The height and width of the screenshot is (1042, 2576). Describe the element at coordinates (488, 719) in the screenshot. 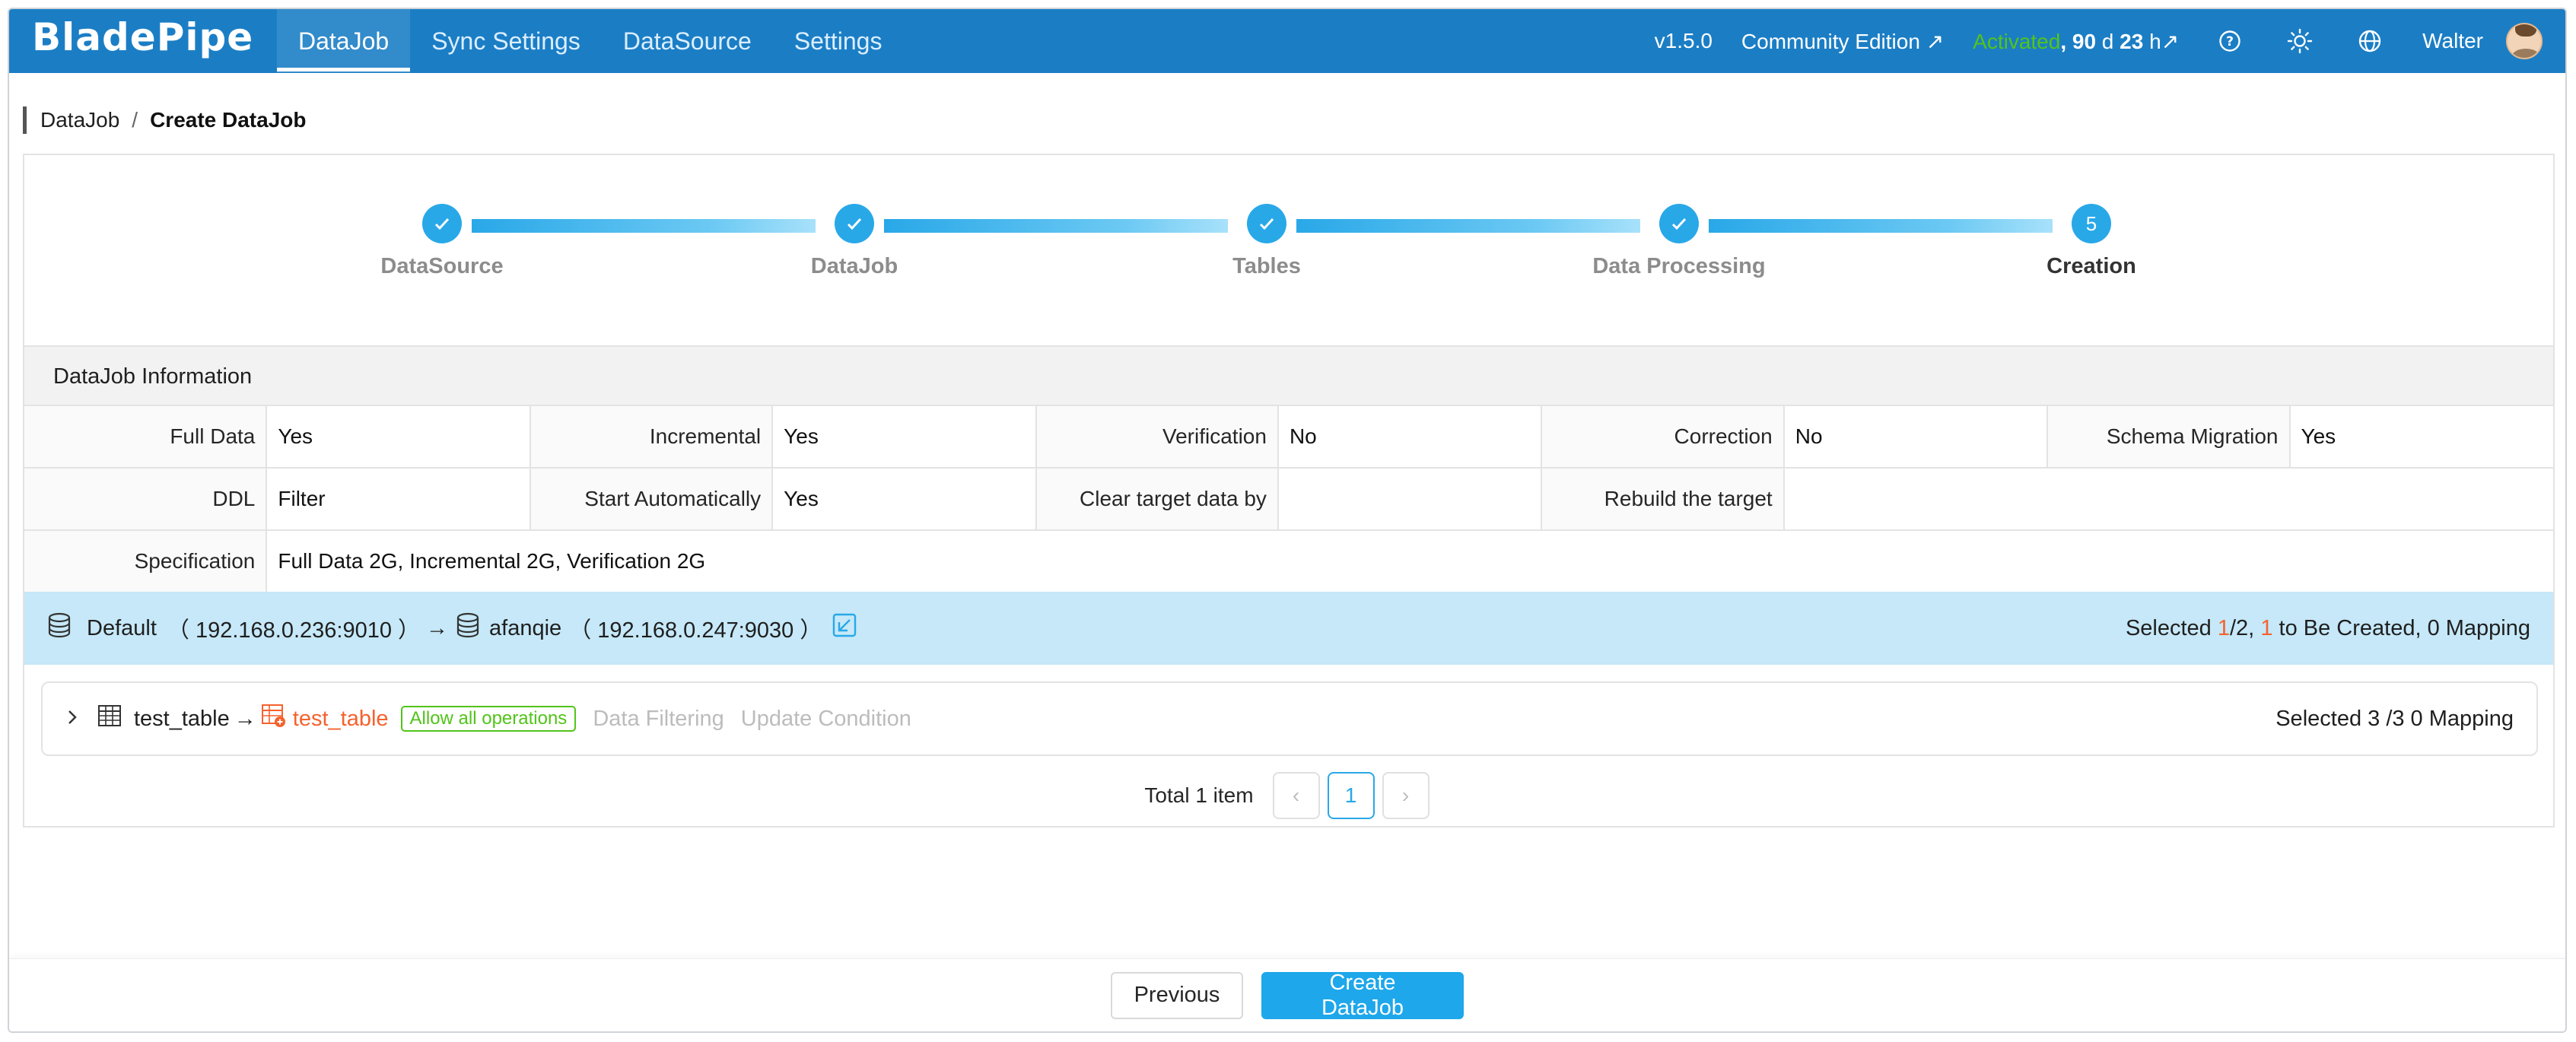

I see `allow-all-operations-tag: Allow all operations` at that location.